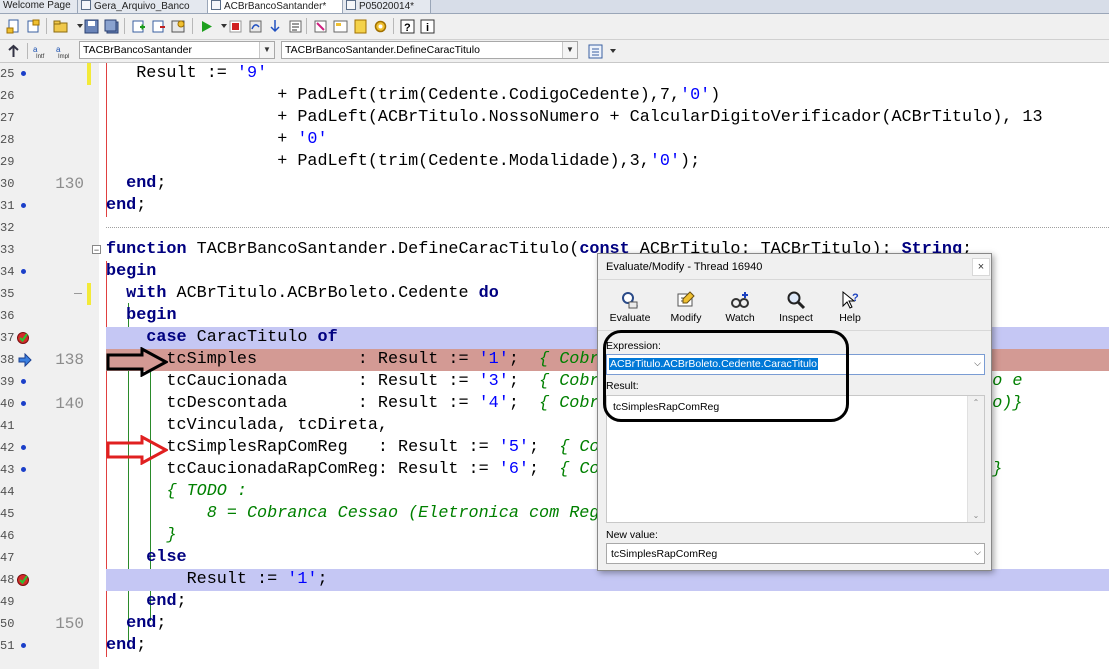 The height and width of the screenshot is (669, 1109). I want to click on code-text: }, so click(141, 536).